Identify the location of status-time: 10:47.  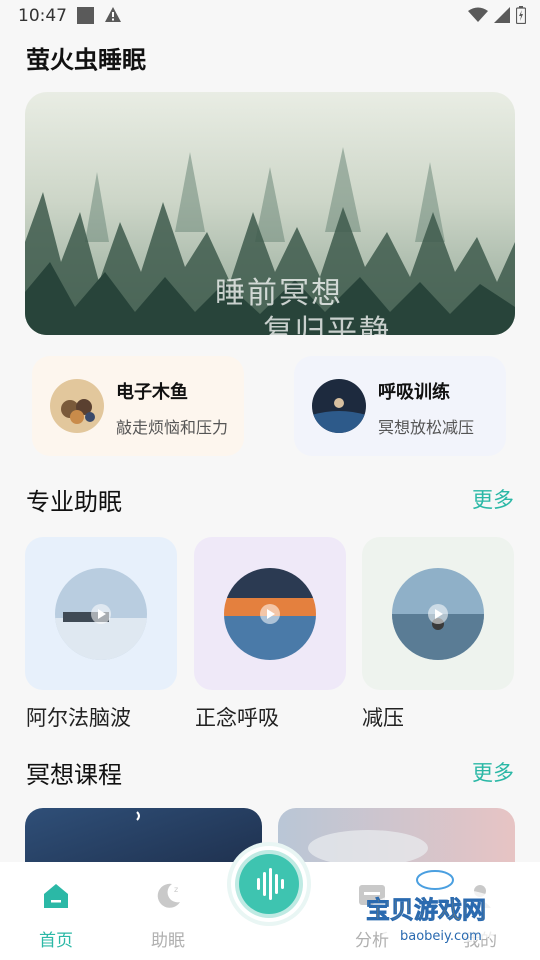
(42, 16).